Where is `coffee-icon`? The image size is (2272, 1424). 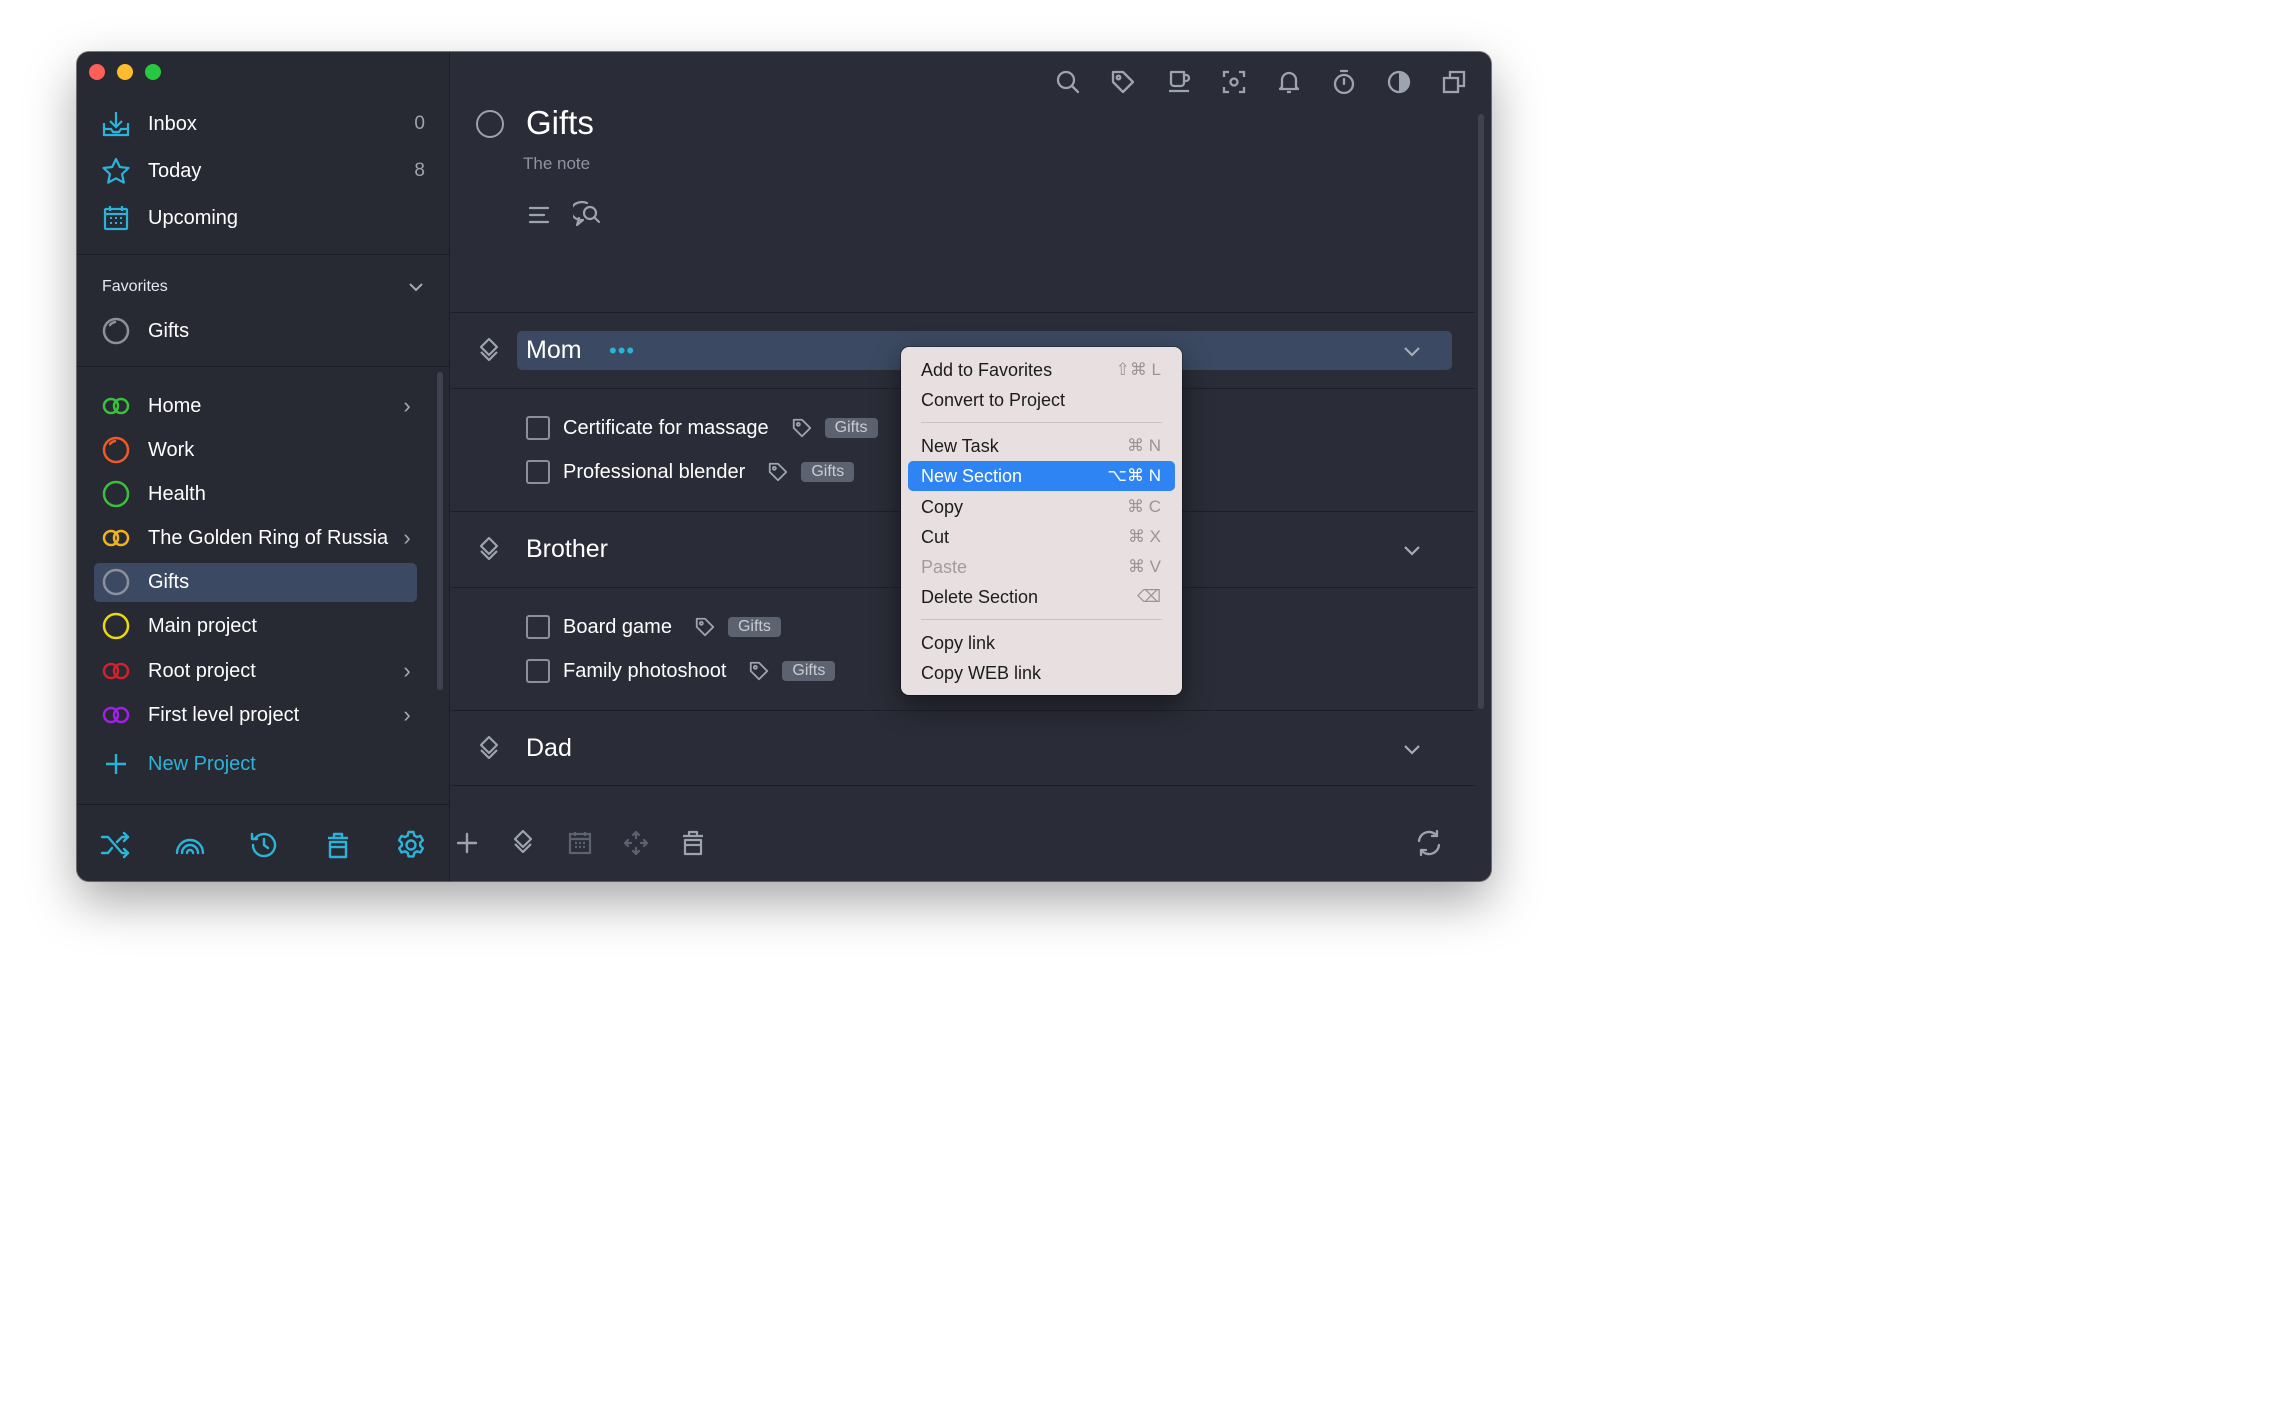 coffee-icon is located at coordinates (1179, 82).